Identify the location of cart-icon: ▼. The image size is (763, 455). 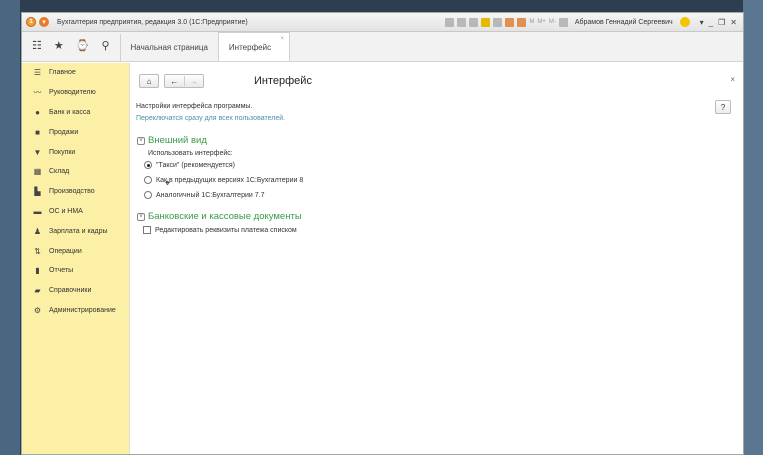
(37, 152).